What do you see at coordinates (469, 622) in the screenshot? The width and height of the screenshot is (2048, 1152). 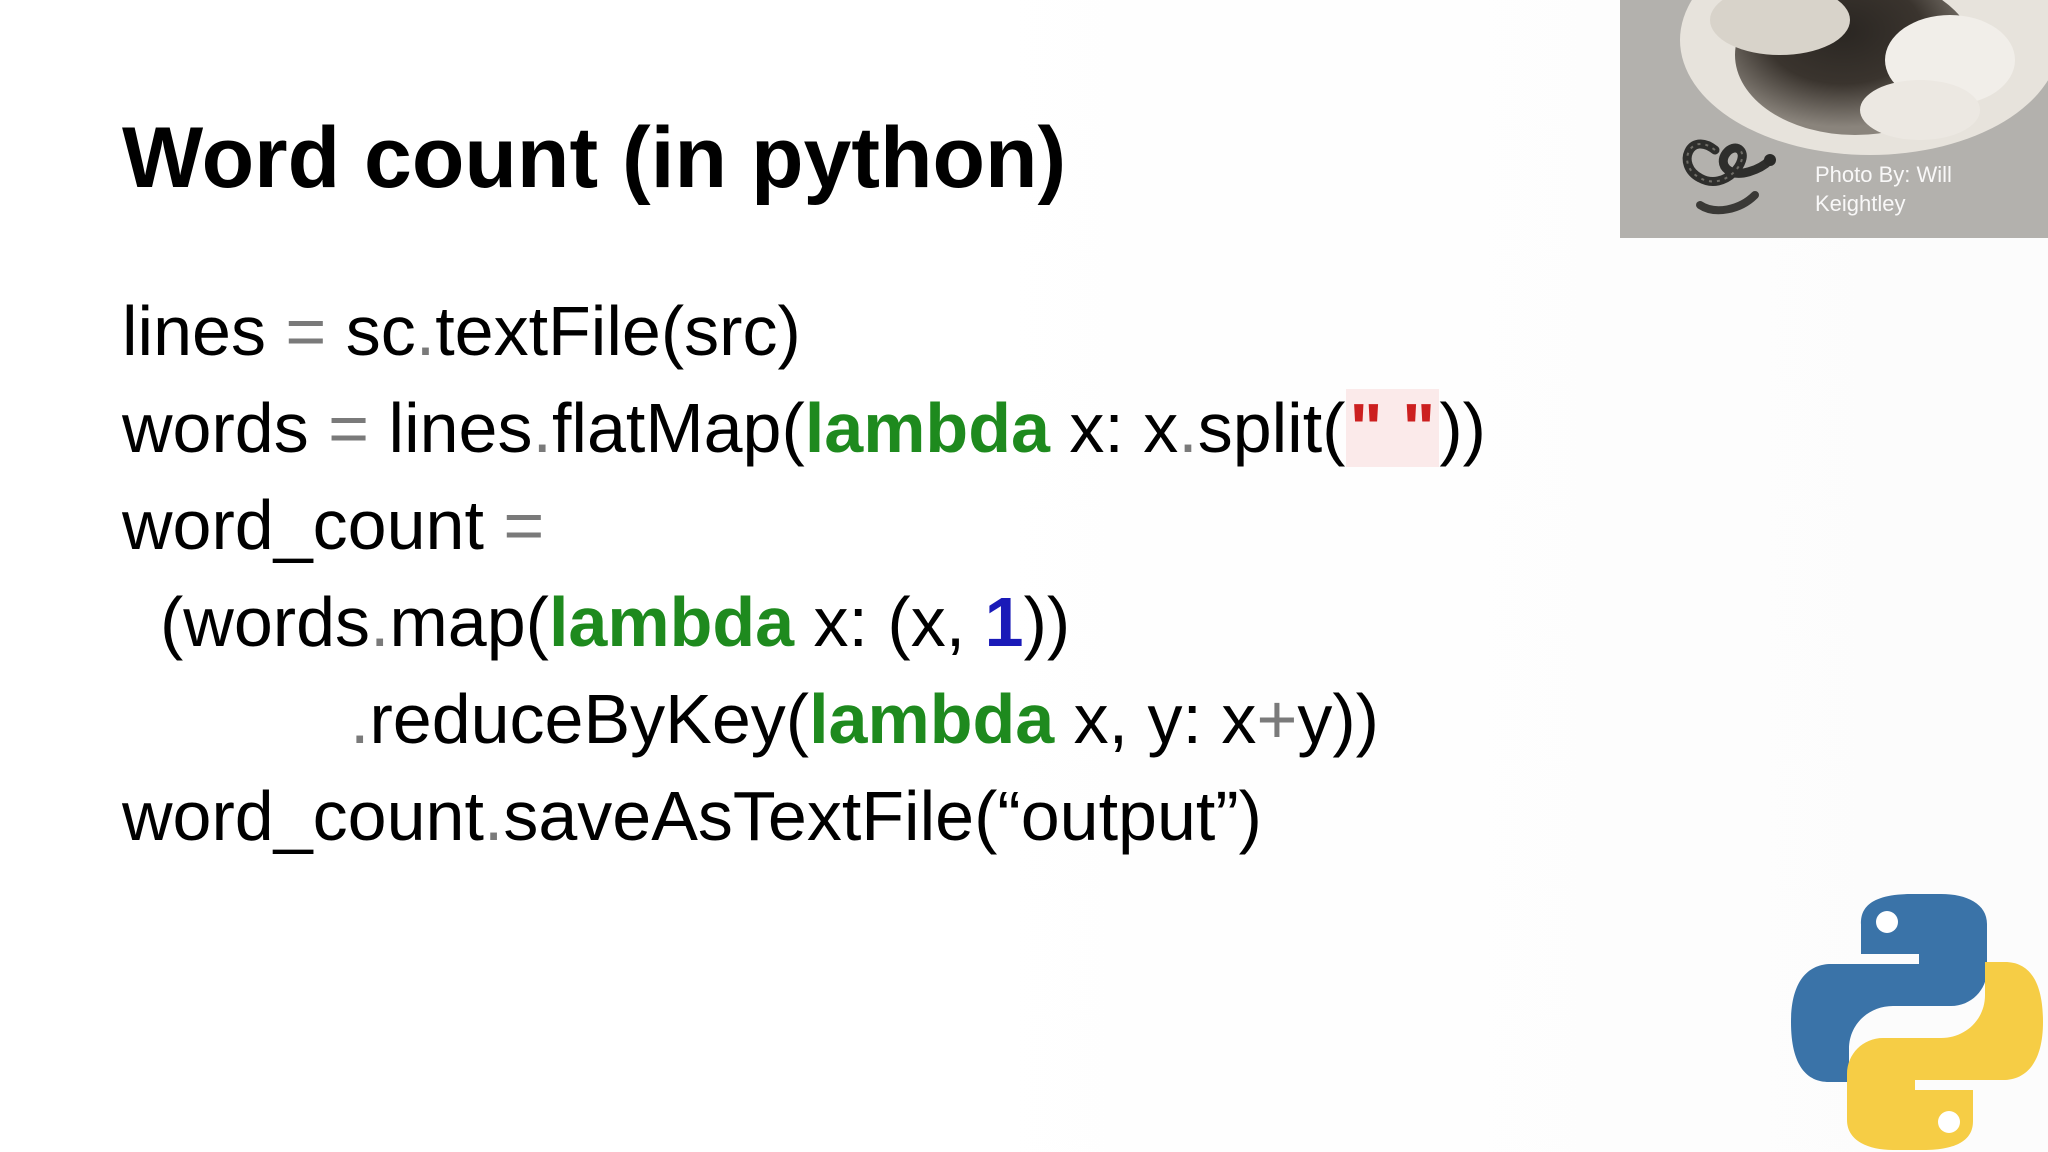 I see `code-text: map(` at bounding box center [469, 622].